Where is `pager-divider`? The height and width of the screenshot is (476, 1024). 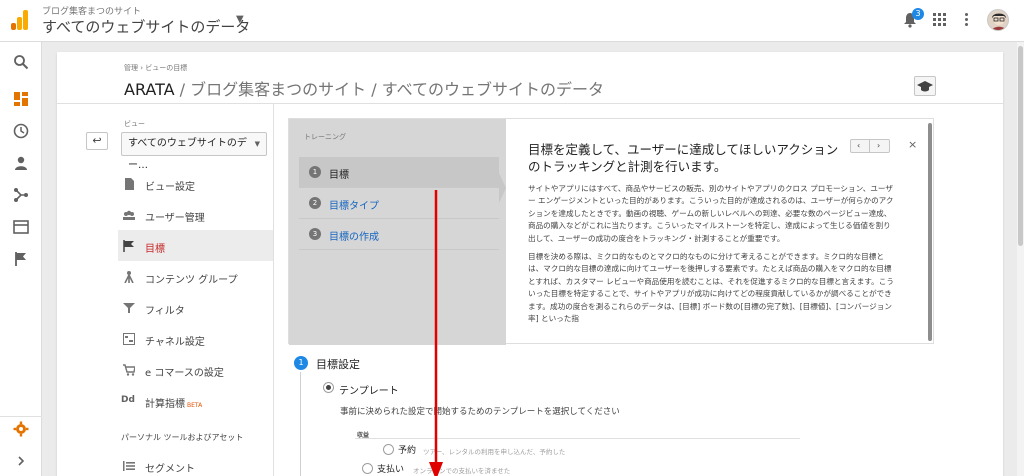
pager-divider is located at coordinates (869, 146).